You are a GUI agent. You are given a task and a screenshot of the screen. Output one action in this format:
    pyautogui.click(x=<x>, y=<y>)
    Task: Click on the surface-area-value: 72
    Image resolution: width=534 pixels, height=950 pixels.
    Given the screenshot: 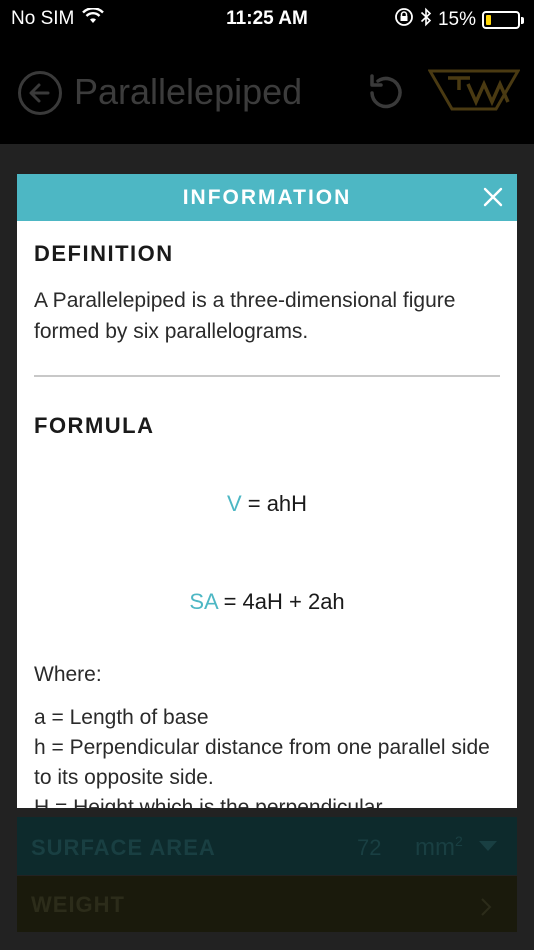 What is the action you would take?
    pyautogui.click(x=369, y=847)
    